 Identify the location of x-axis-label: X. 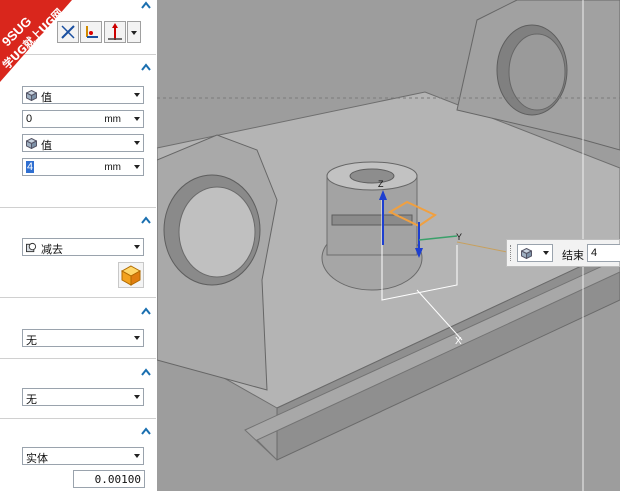
(458, 341).